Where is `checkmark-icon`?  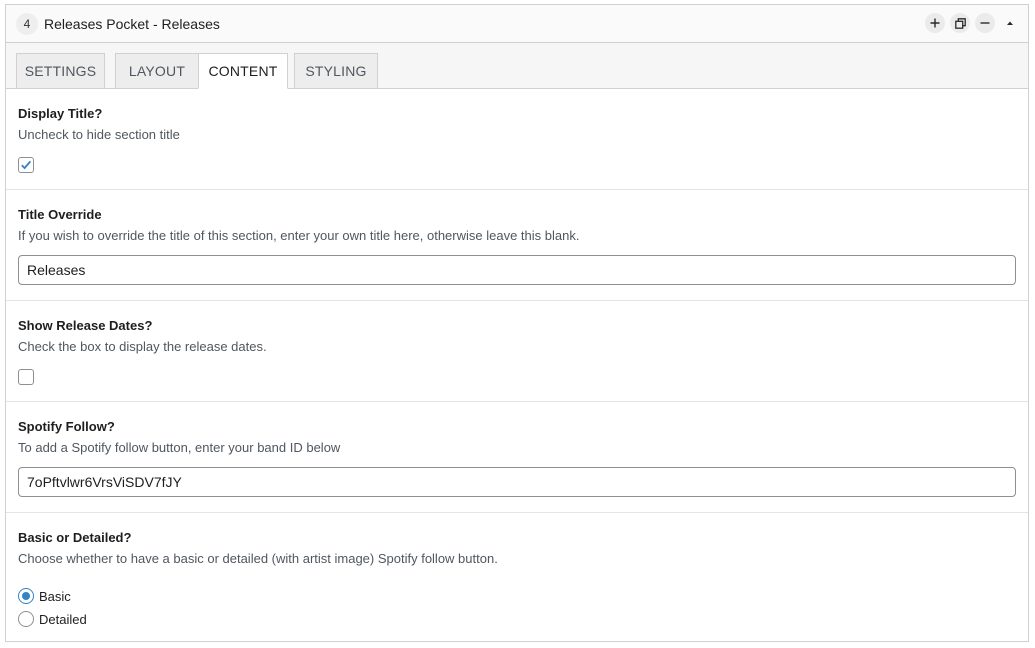
checkmark-icon is located at coordinates (26, 165).